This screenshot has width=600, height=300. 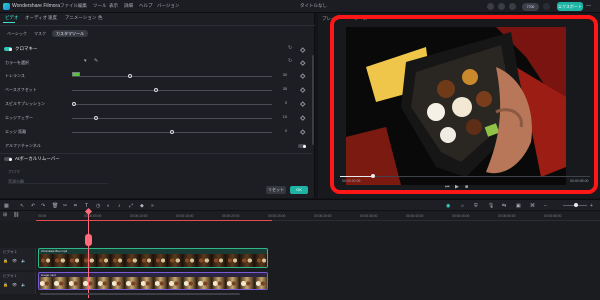 I want to click on tab-video: ビデオ, so click(x=12, y=18).